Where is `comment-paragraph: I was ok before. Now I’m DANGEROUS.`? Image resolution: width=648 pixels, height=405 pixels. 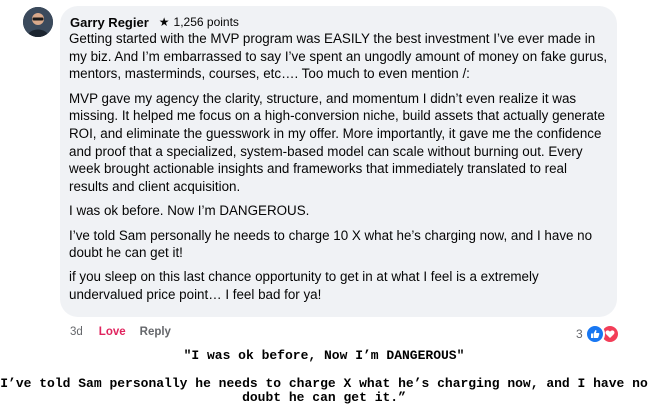 comment-paragraph: I was ok before. Now I’m DANGEROUS. is located at coordinates (189, 211).